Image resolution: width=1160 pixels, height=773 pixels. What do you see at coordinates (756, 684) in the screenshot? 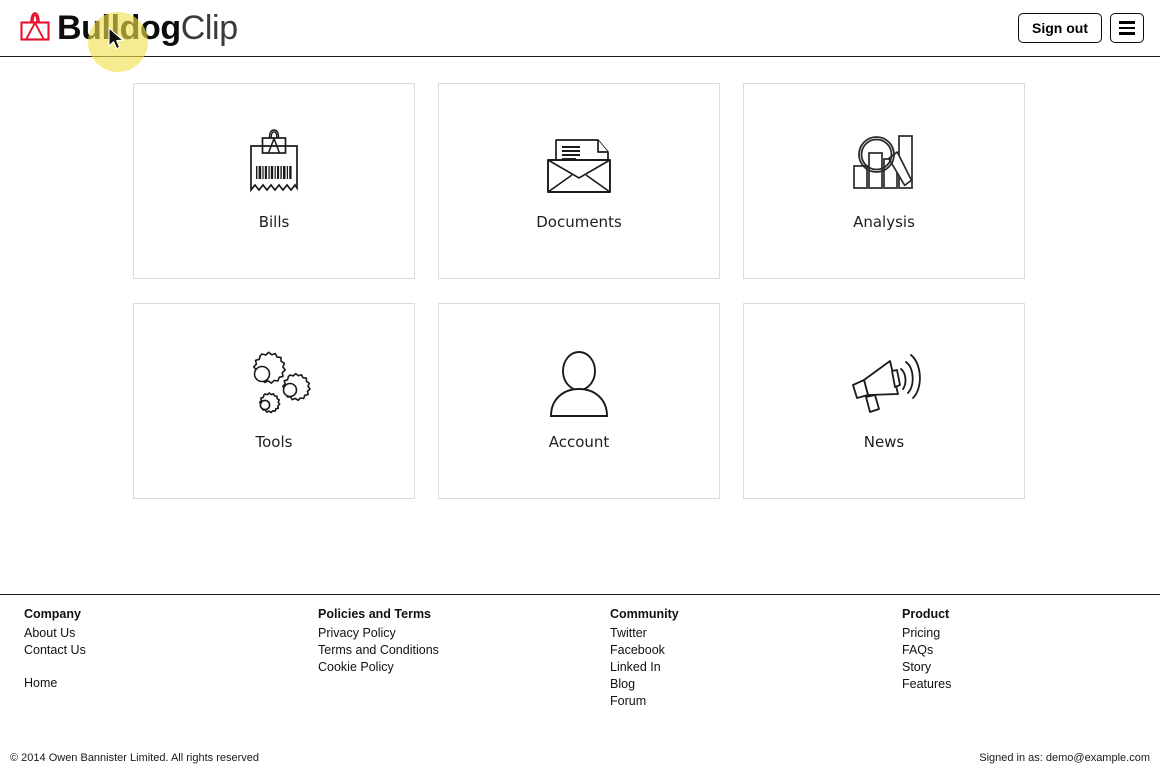
I see `footer-link-blog: Blog` at bounding box center [756, 684].